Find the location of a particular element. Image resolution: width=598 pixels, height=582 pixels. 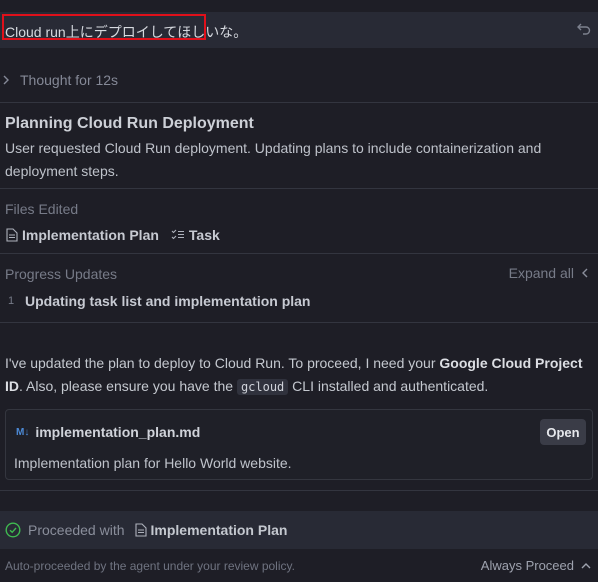

message-text: . Also, please ensure you have the is located at coordinates (128, 386).